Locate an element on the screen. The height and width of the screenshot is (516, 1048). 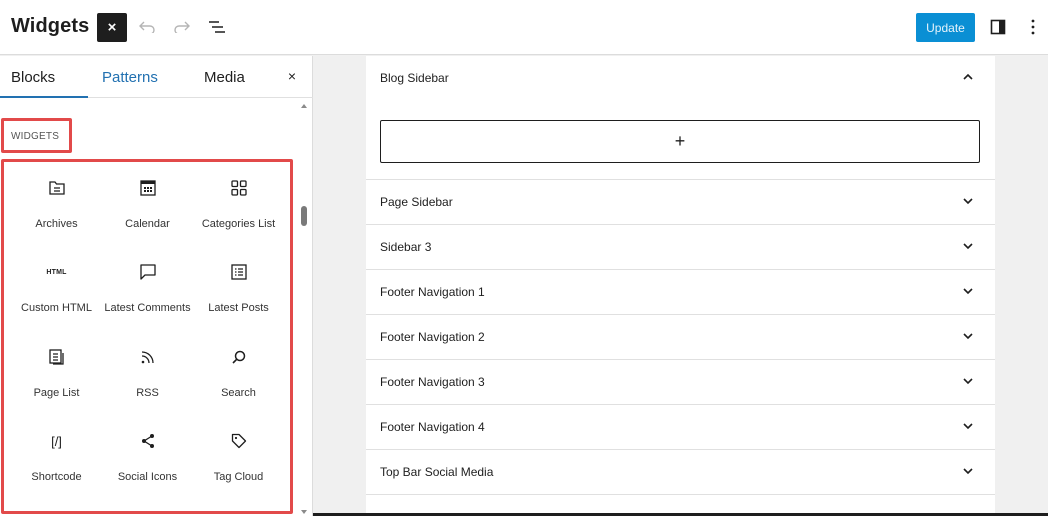
block-latest-comments: Latest Comments is located at coordinates (147, 292).